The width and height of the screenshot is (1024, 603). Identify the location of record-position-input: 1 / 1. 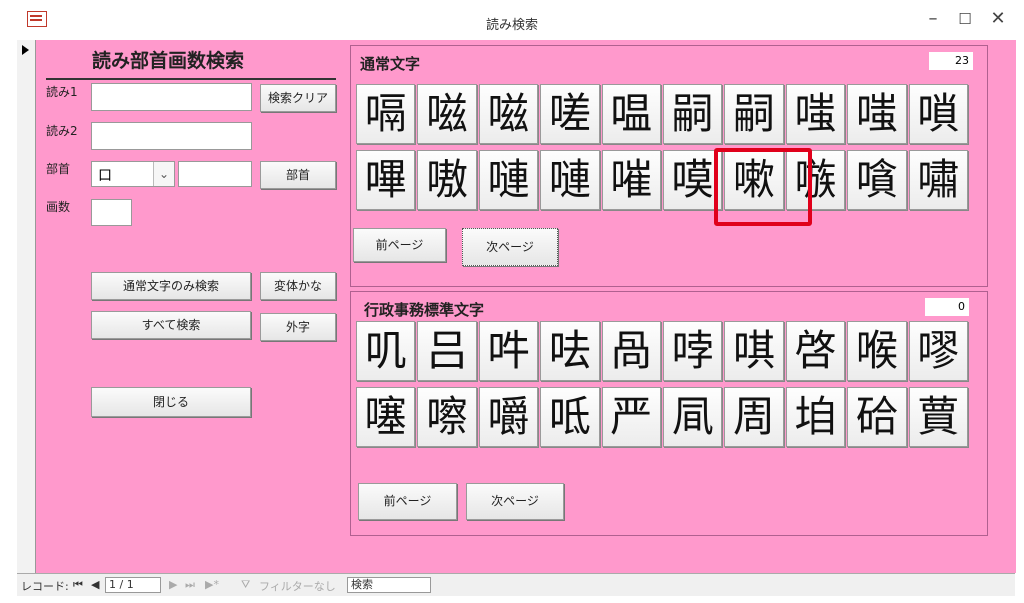
(133, 585).